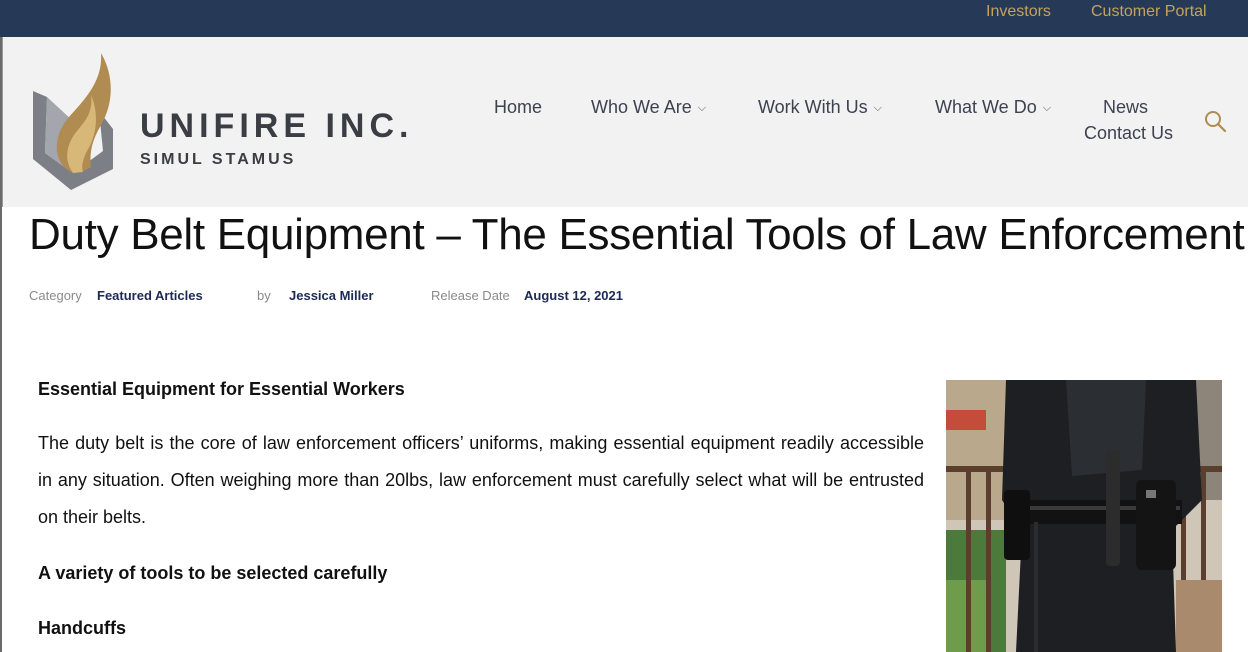 The image size is (1248, 652). Describe the element at coordinates (470, 295) in the screenshot. I see `release-date-label: Release Date` at that location.